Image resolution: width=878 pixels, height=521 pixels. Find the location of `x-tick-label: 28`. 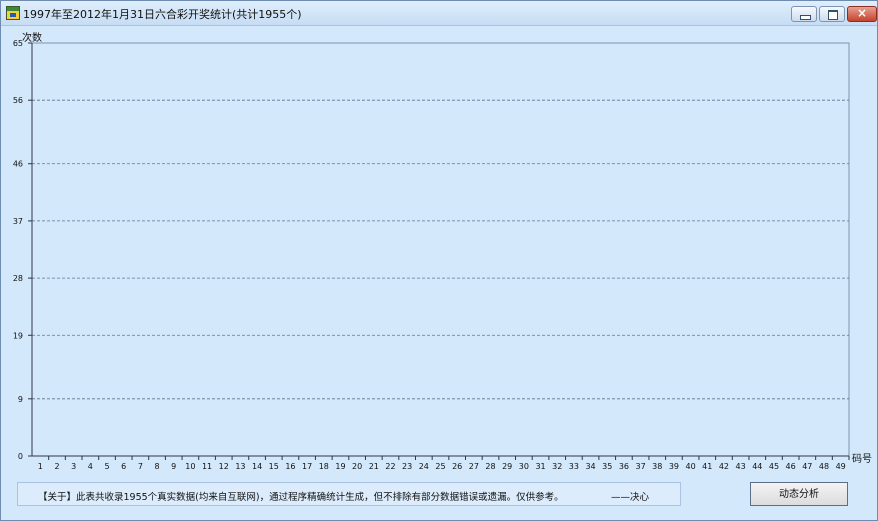

x-tick-label: 28 is located at coordinates (490, 466).